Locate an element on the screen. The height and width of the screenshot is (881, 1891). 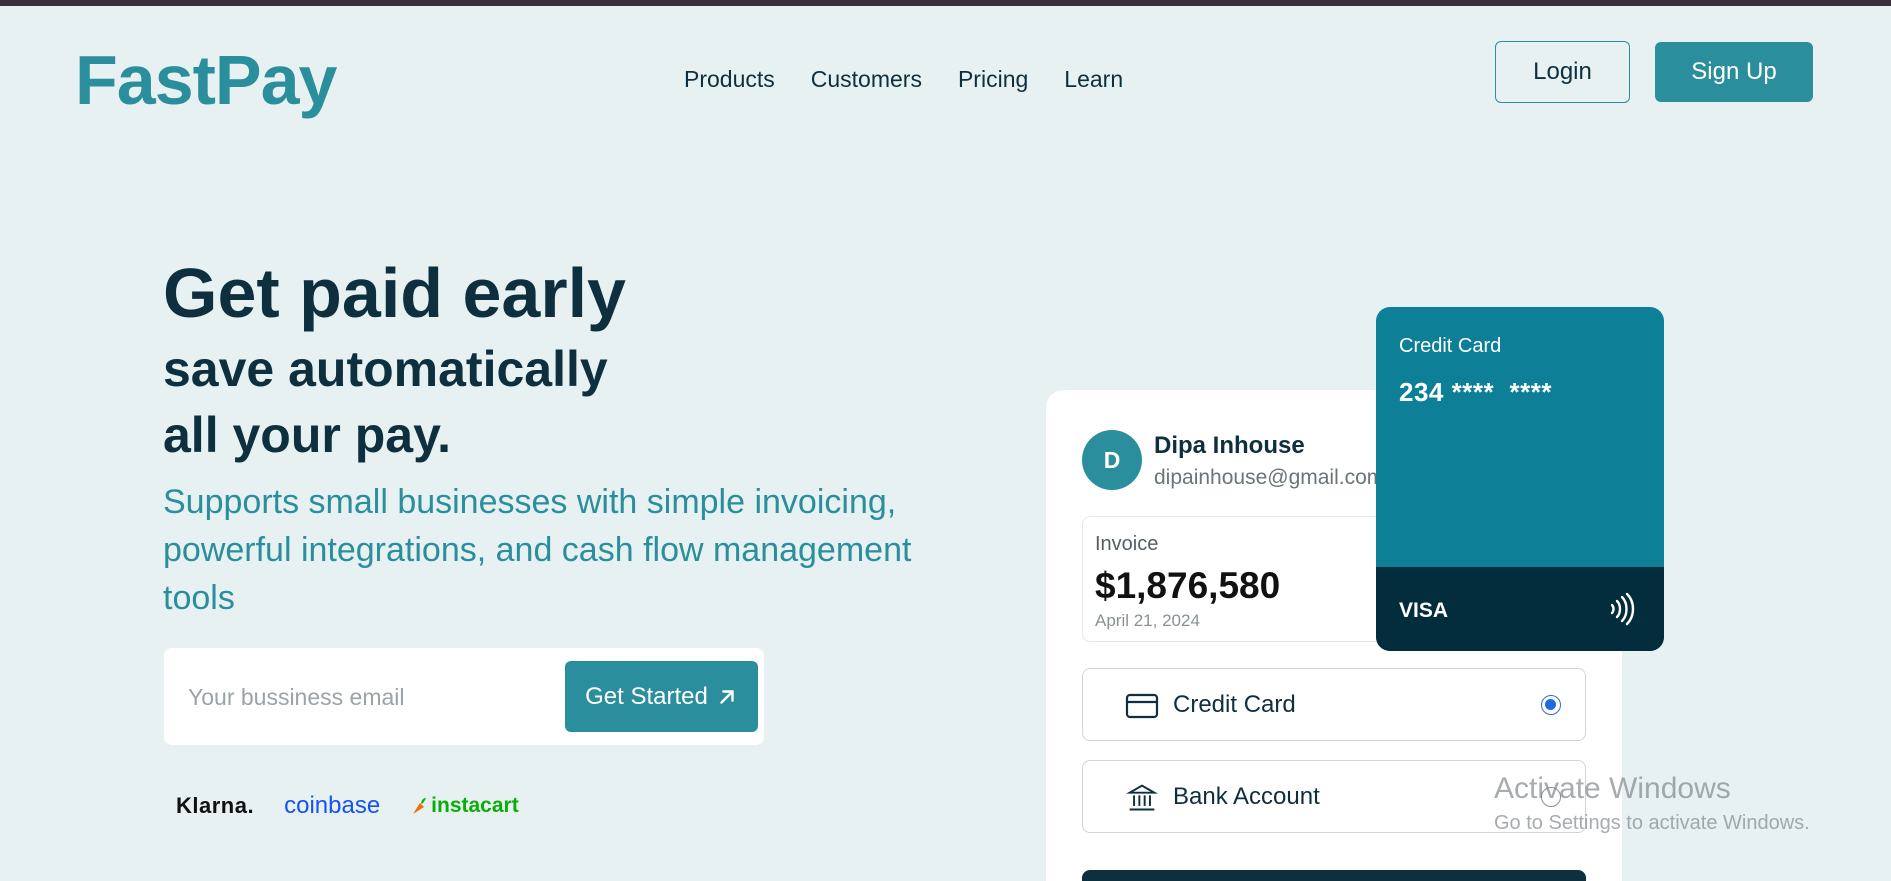
get-started-label: Get Started is located at coordinates (646, 696).